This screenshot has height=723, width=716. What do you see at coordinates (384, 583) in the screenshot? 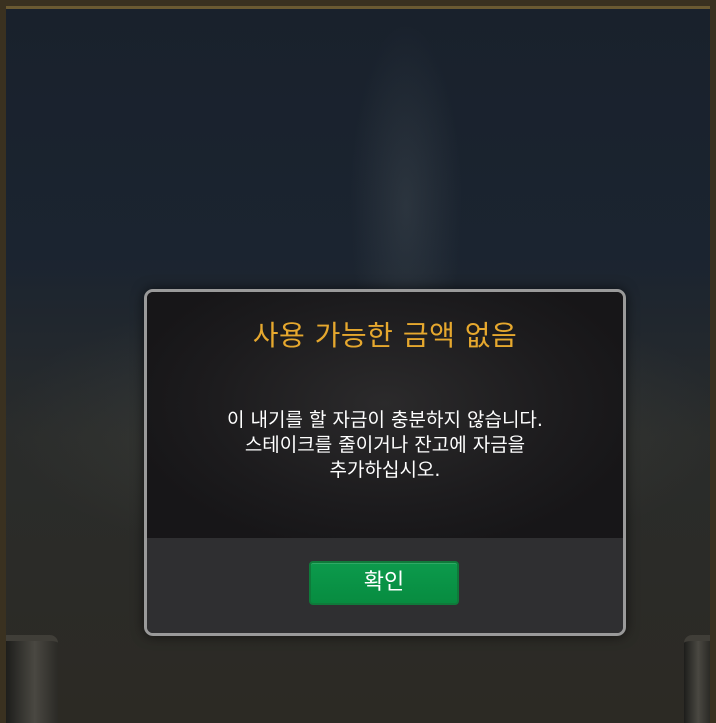
I see `confirm-button: 확인` at bounding box center [384, 583].